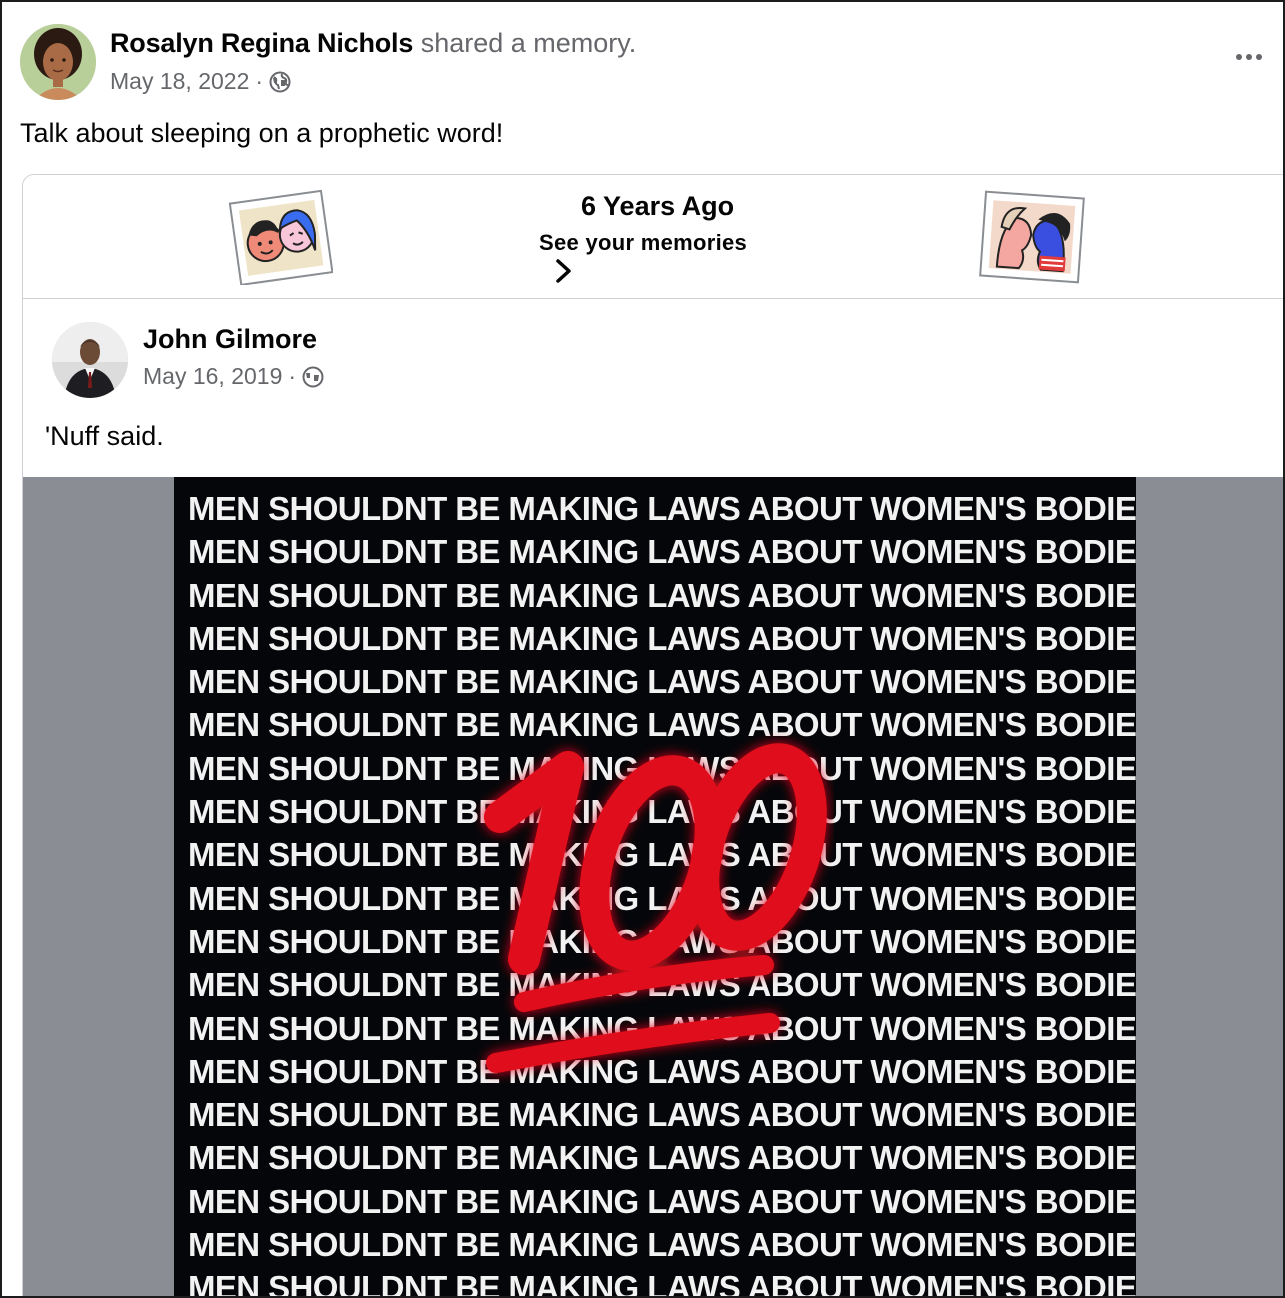  I want to click on post-action-text: shared a memory., so click(528, 43).